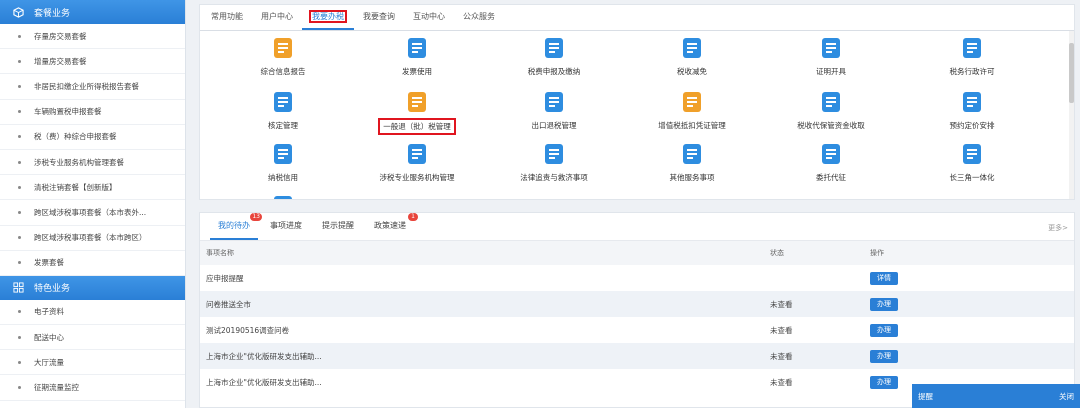 The width and height of the screenshot is (1080, 408). What do you see at coordinates (92, 62) in the screenshot?
I see `sidebar-item: 增量房交易套餐` at bounding box center [92, 62].